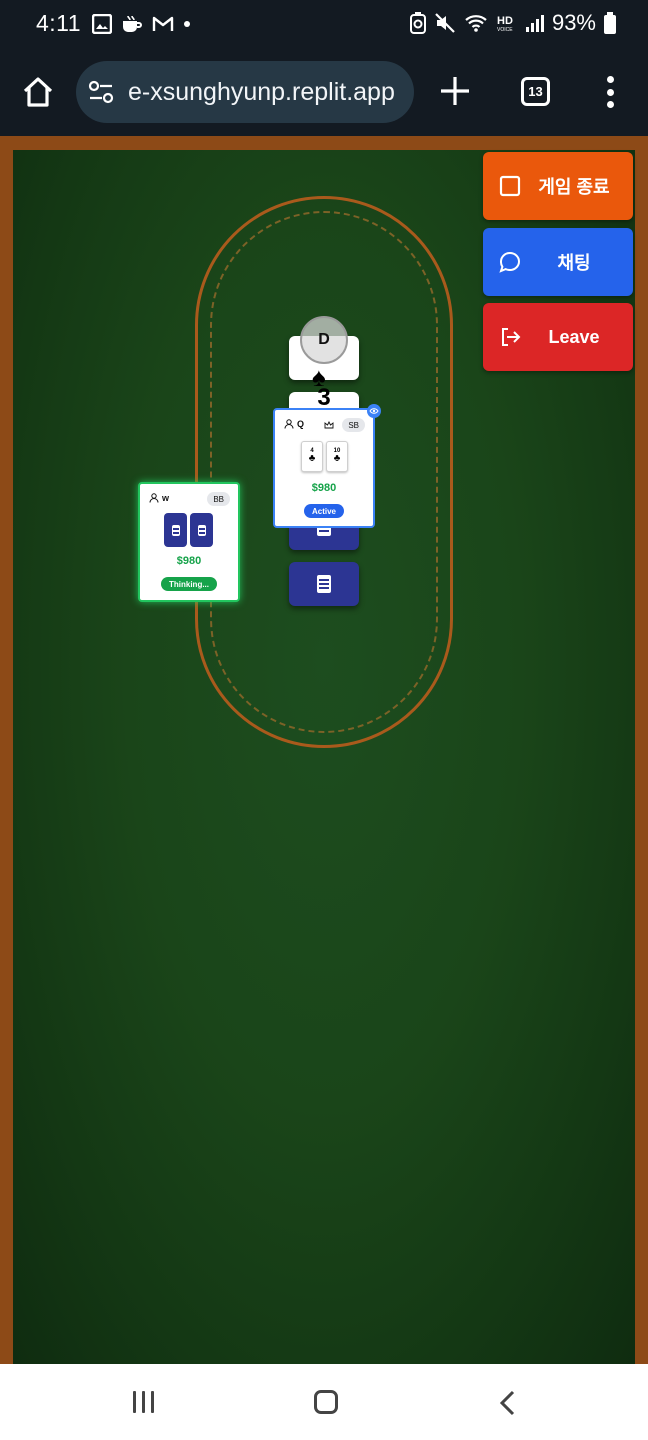 The image size is (648, 1440). I want to click on end-game-button: 게임 종료, so click(558, 186).